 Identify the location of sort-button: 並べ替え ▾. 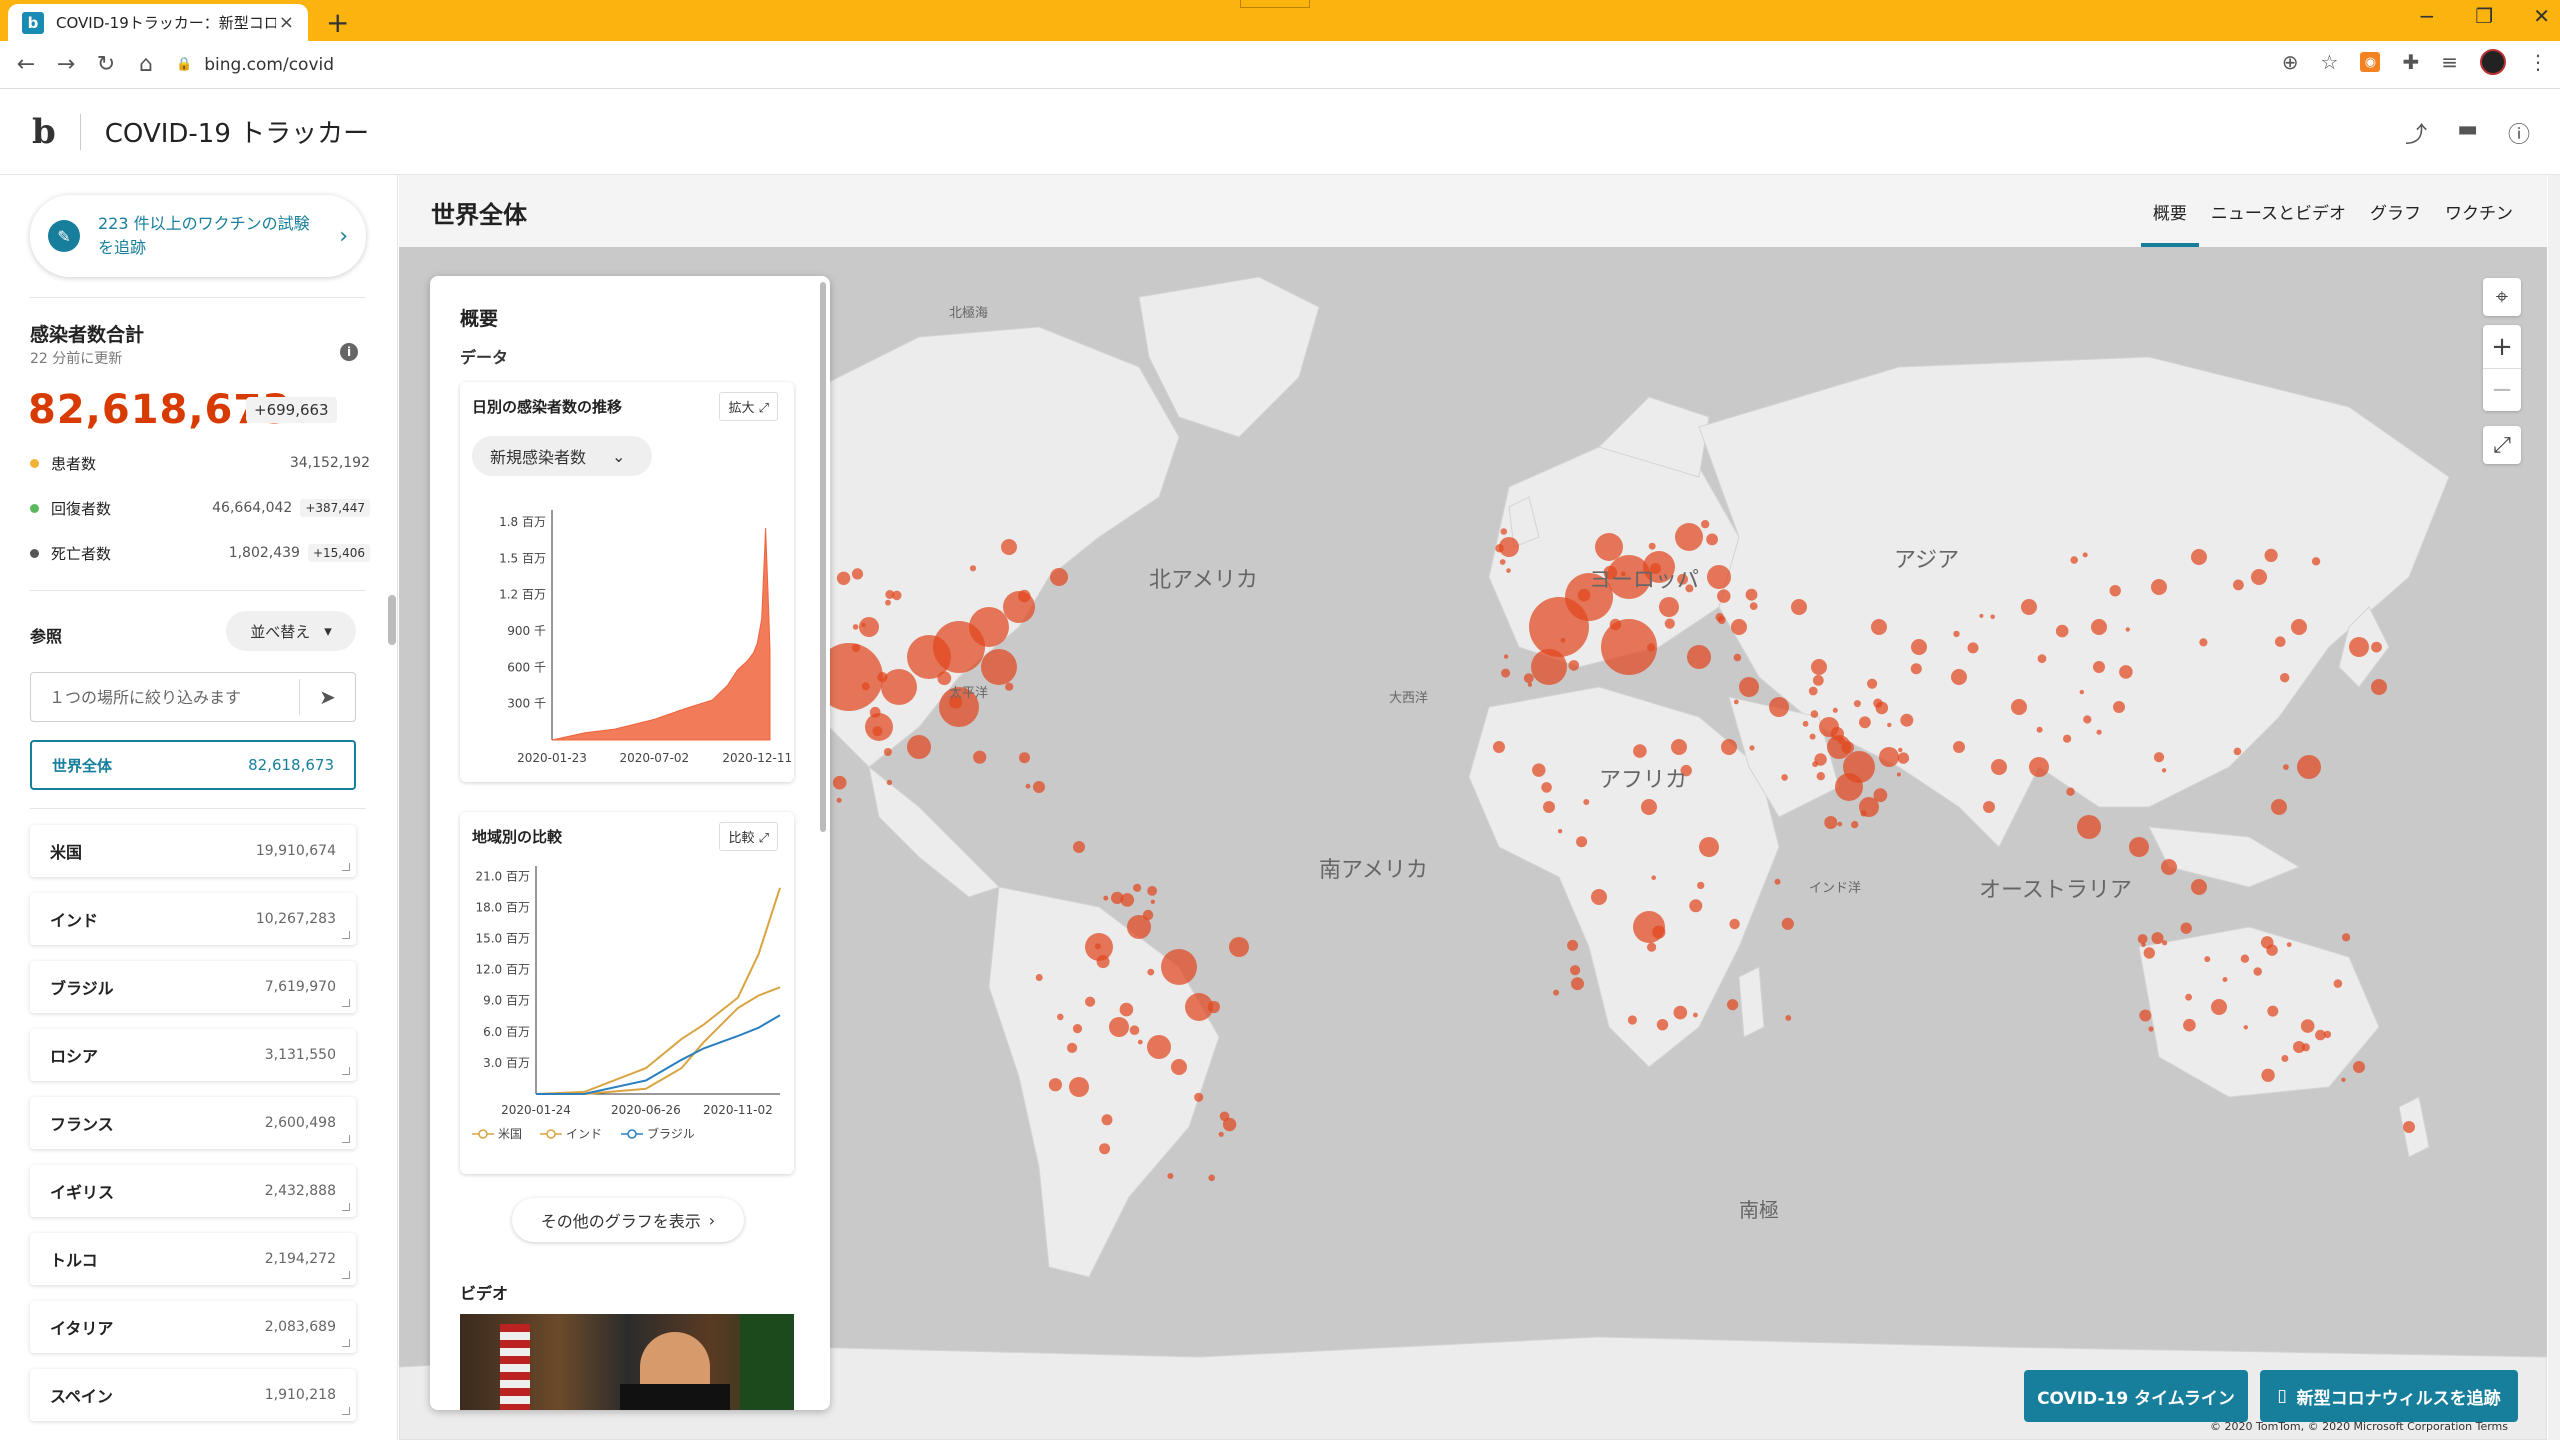
(291, 631).